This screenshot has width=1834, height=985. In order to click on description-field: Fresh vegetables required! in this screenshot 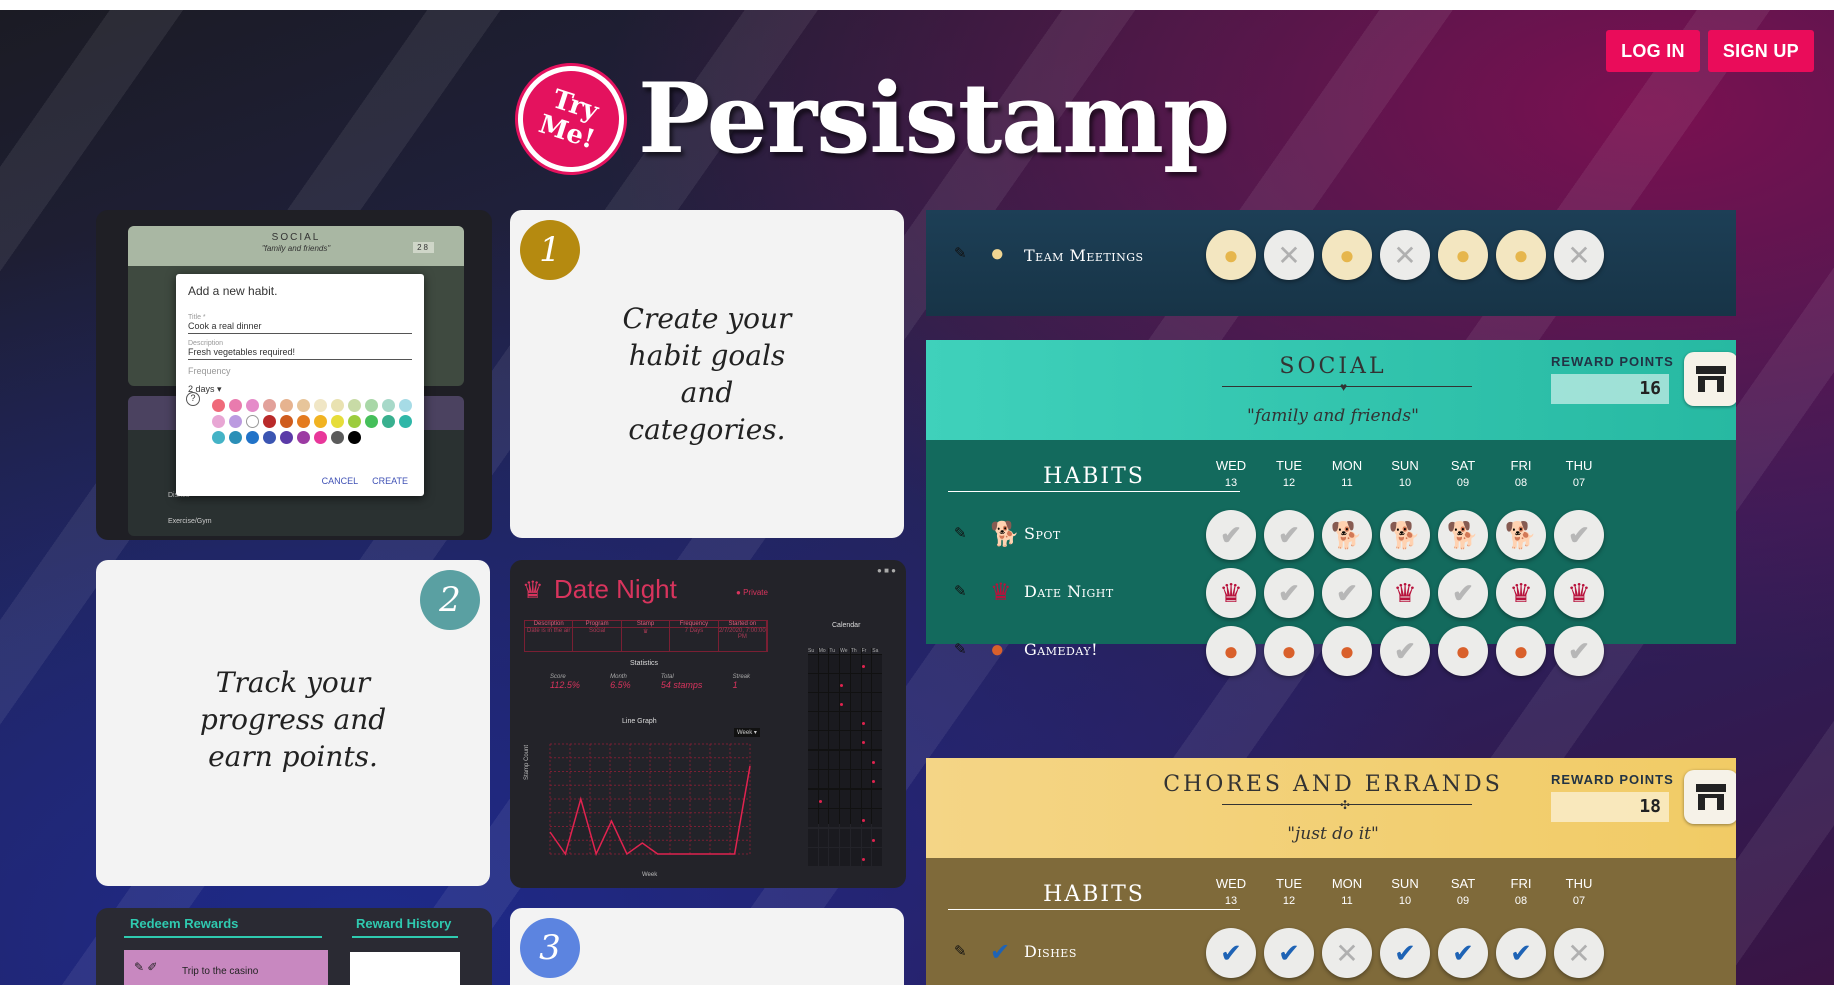, I will do `click(300, 353)`.